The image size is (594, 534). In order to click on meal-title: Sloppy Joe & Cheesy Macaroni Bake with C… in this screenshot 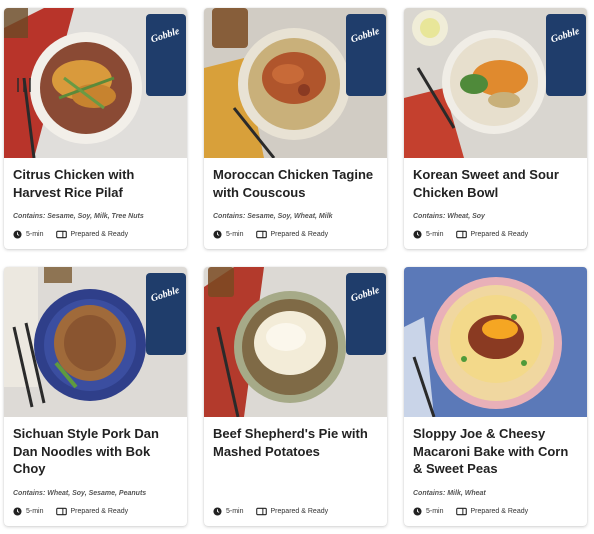, I will do `click(497, 451)`.